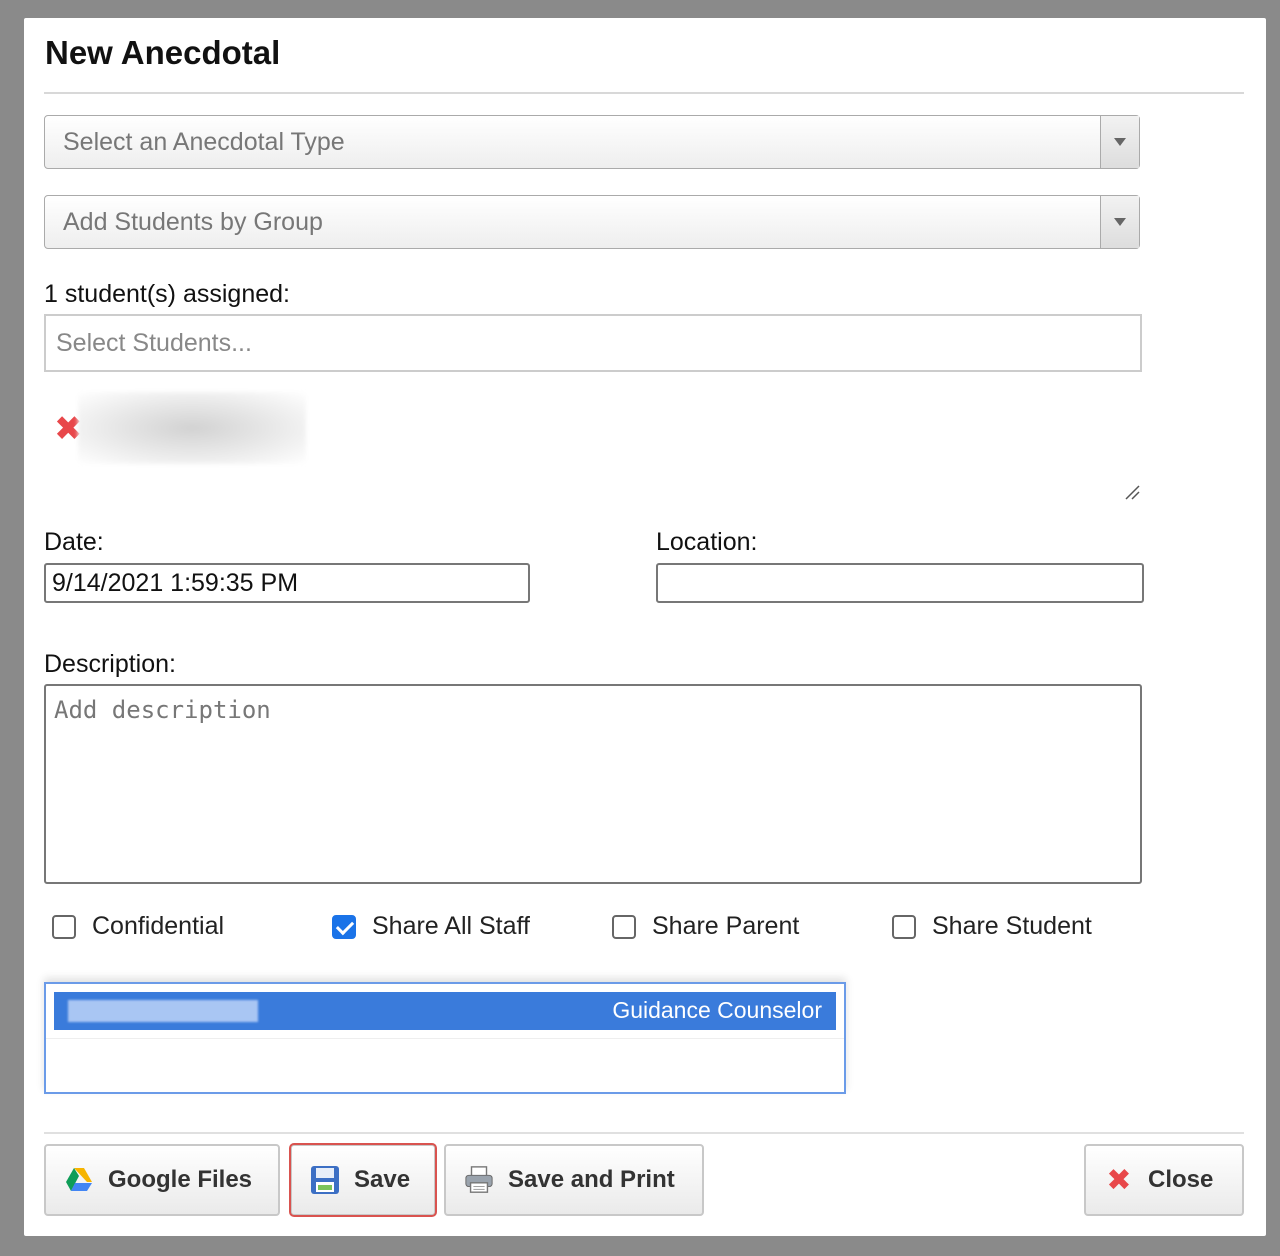  I want to click on confidential-option: Confidential, so click(138, 926).